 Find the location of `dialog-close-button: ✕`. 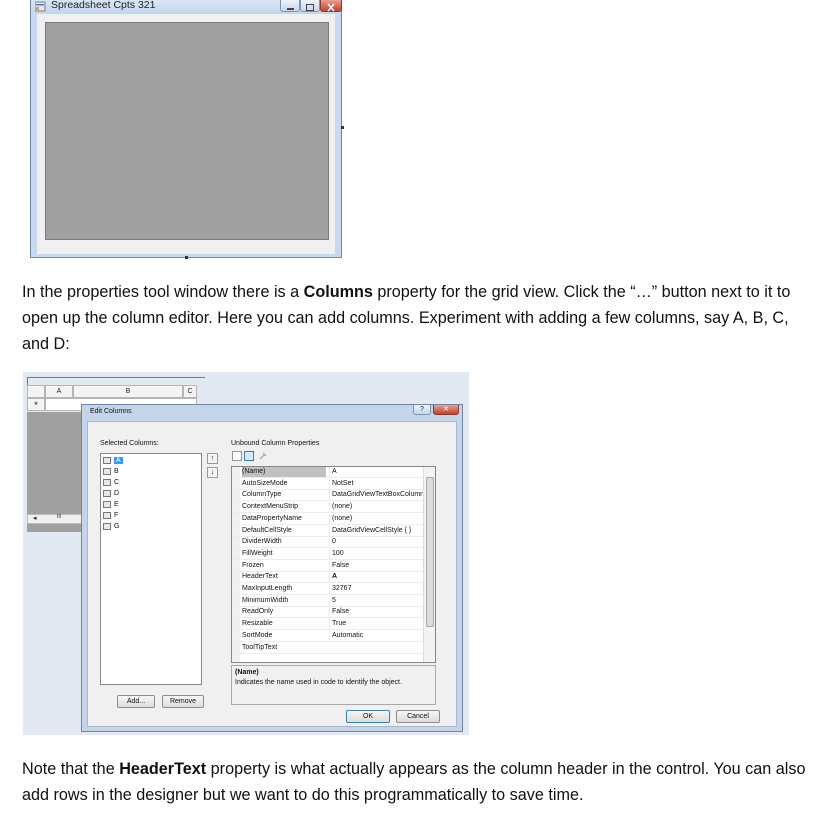

dialog-close-button: ✕ is located at coordinates (446, 410).